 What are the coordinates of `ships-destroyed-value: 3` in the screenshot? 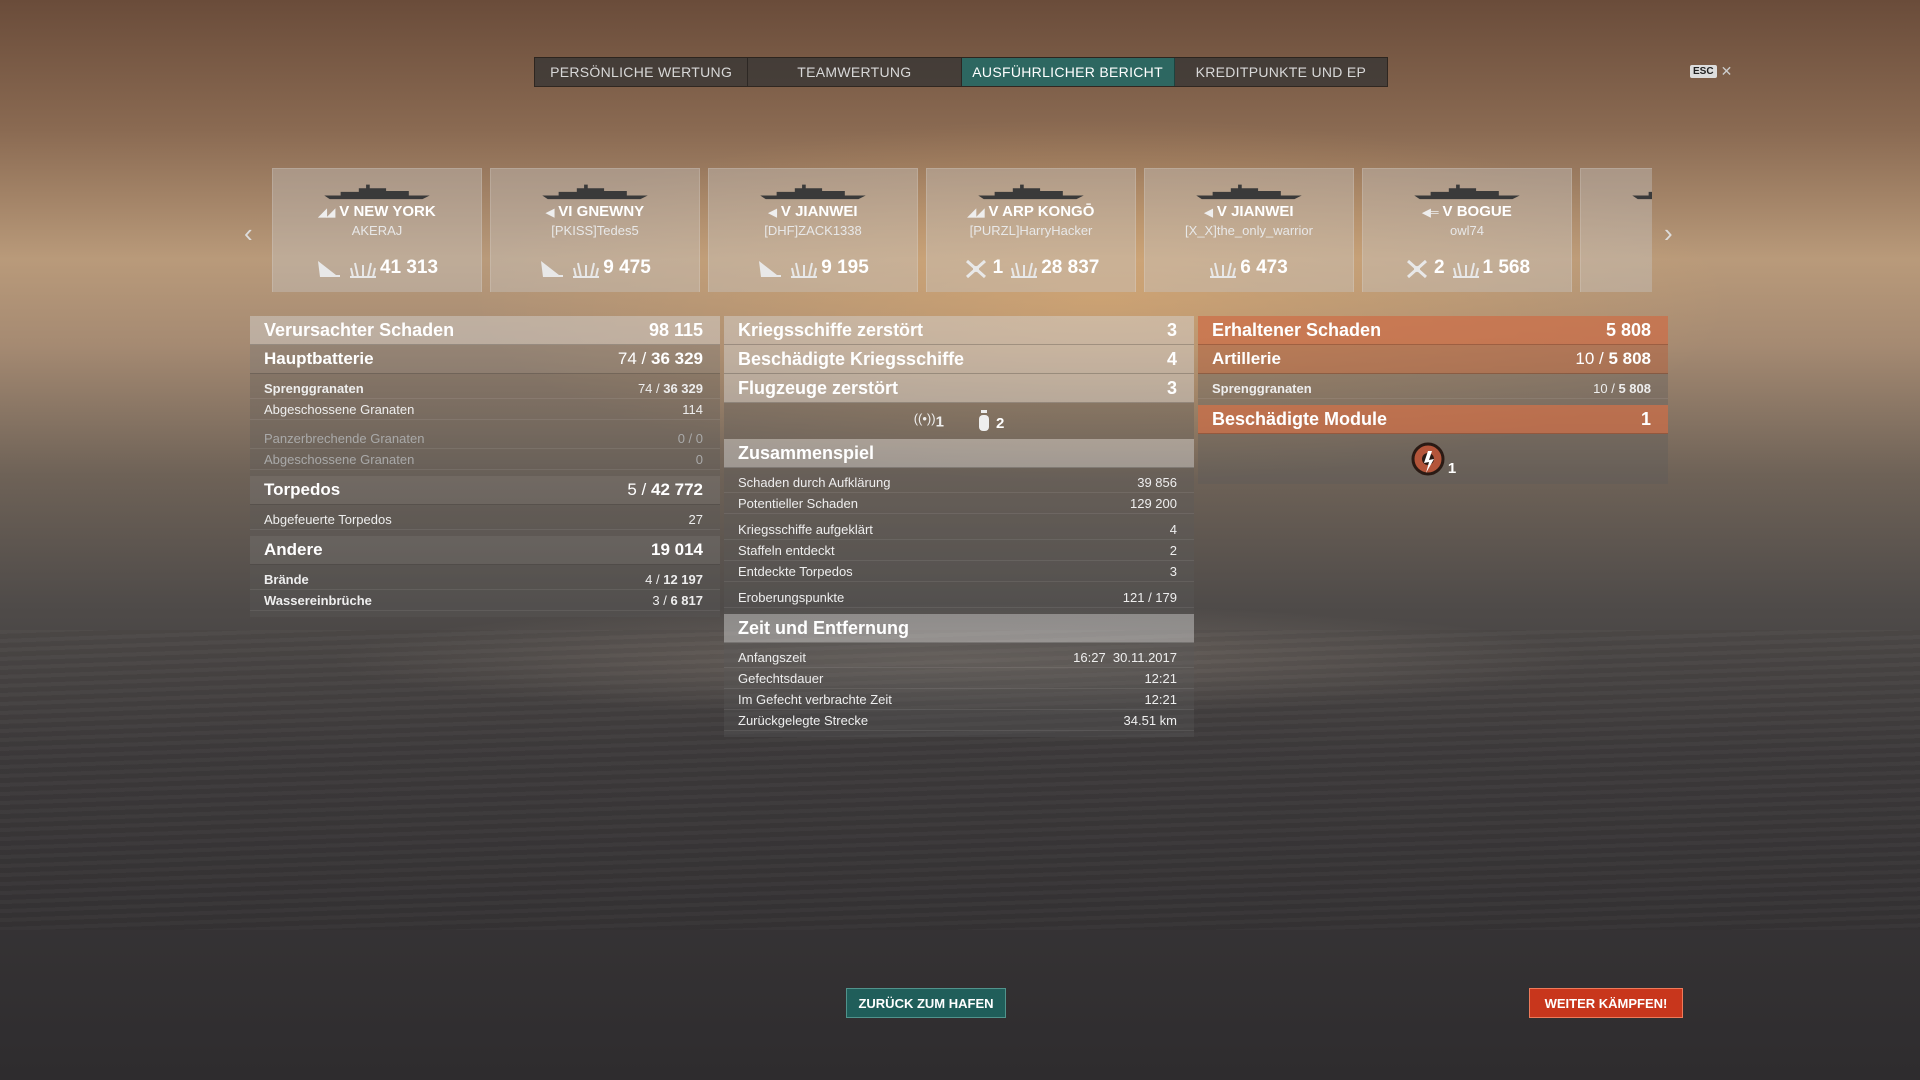 It's located at (1171, 329).